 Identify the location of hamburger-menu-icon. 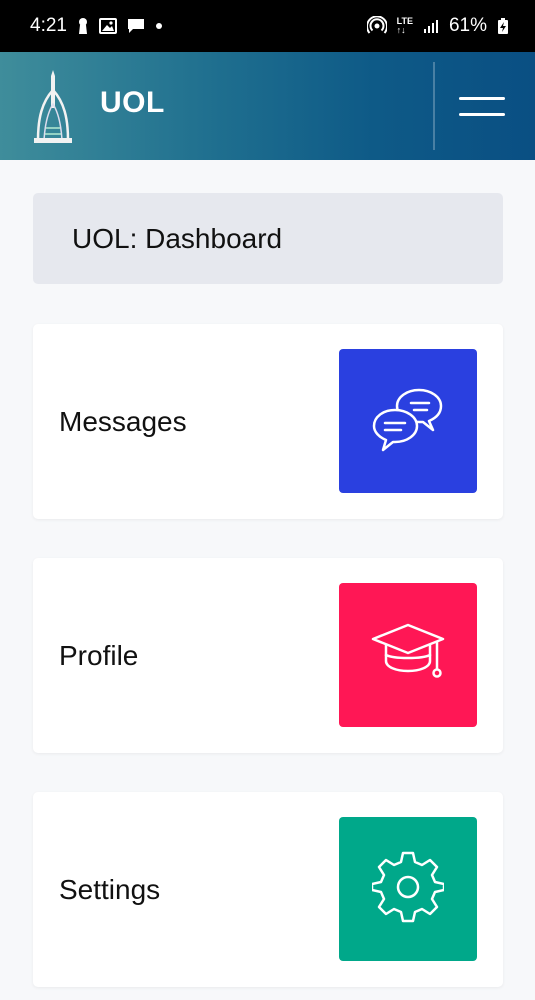
(482, 98).